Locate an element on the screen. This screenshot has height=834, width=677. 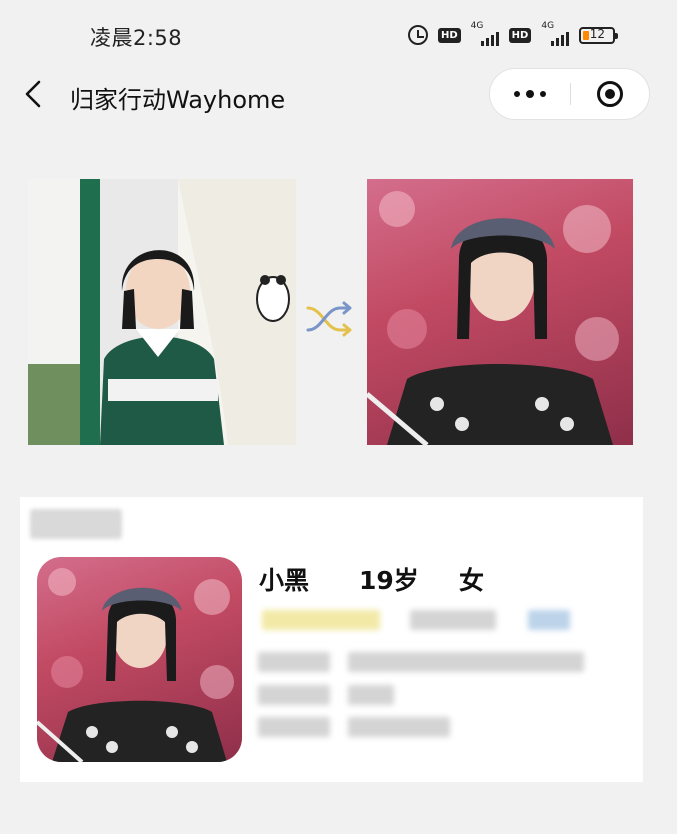
status-time: 凌晨2:58 is located at coordinates (136, 38).